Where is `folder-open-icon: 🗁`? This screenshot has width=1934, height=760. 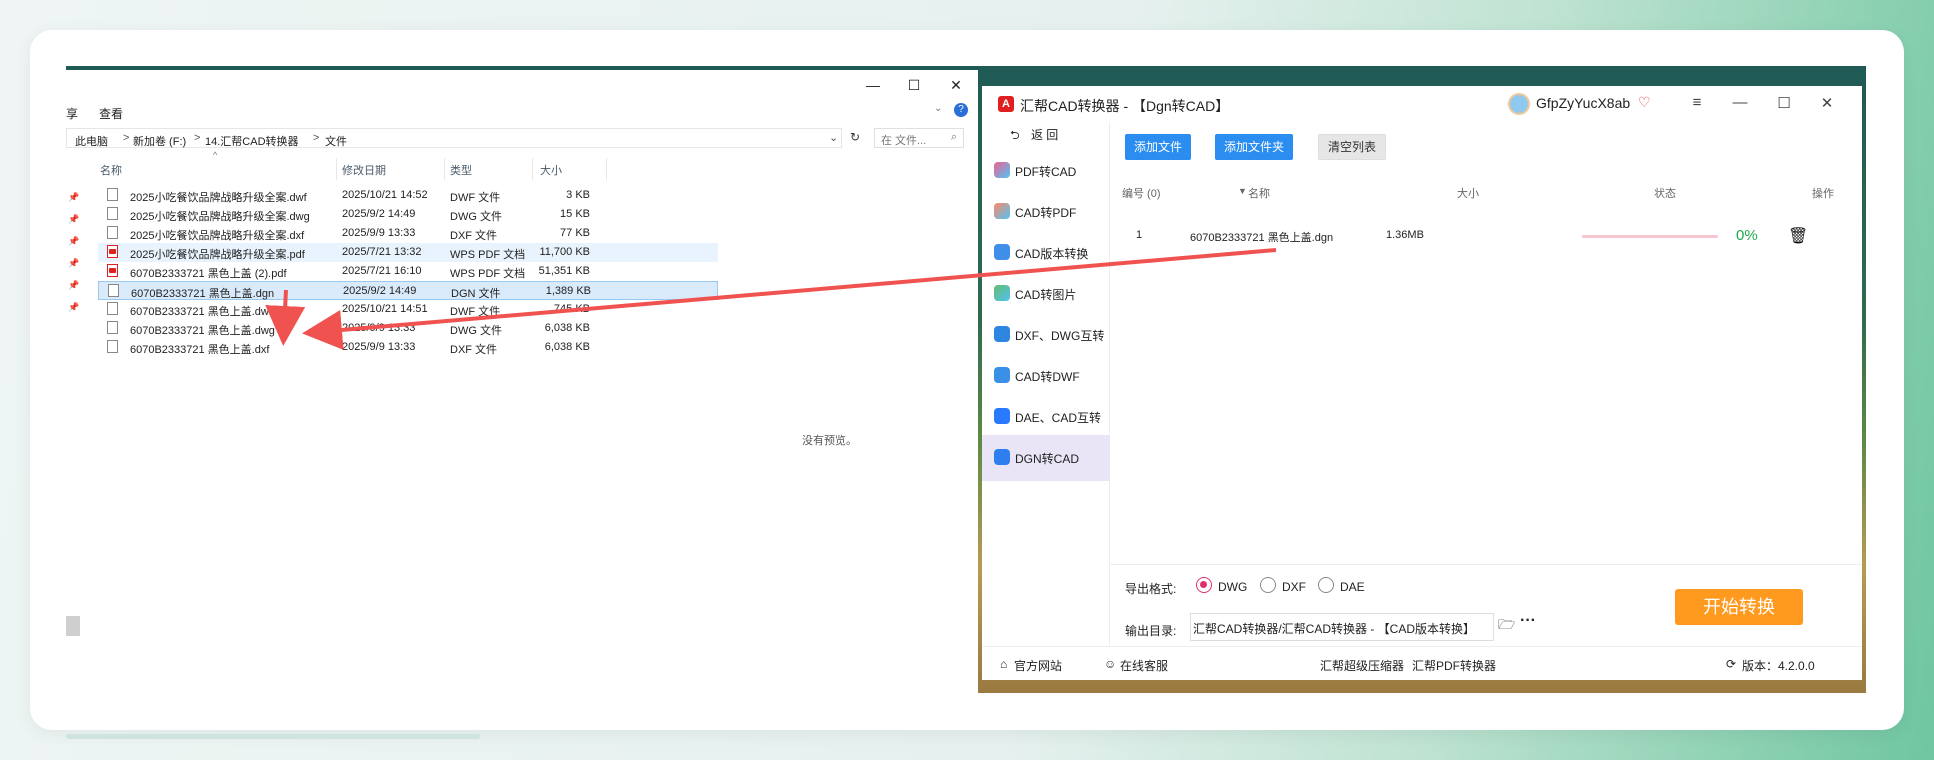
folder-open-icon: 🗁 is located at coordinates (1506, 626).